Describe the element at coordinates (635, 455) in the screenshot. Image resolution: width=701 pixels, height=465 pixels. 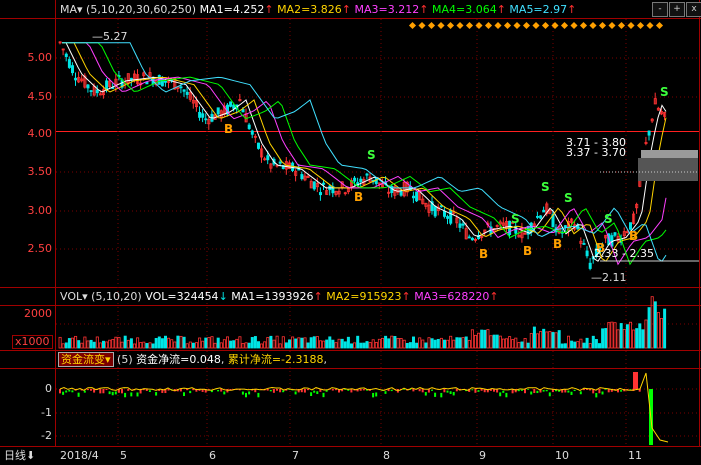
I see `time-label: 11` at that location.